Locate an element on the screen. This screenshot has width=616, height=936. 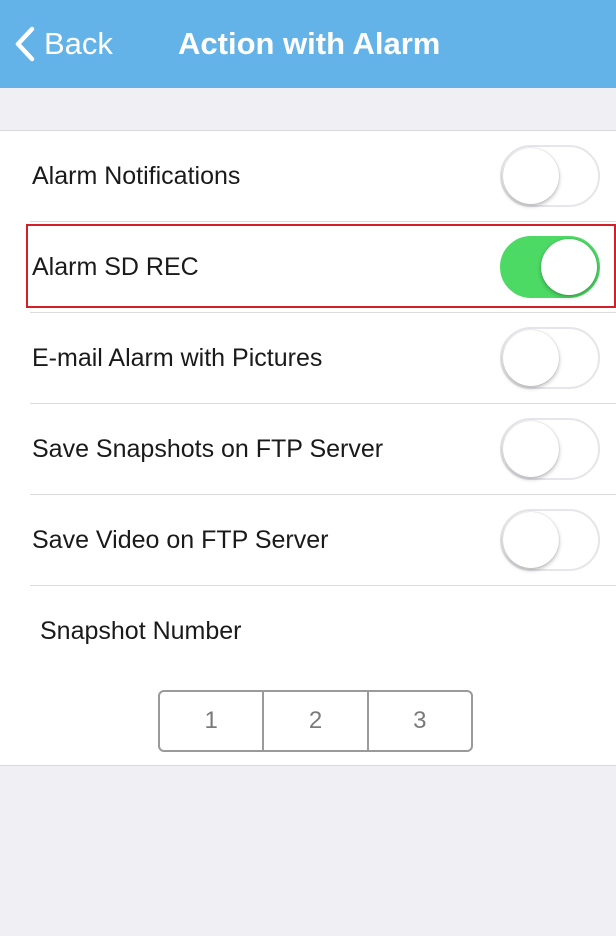
ftp-snapshots-toggle is located at coordinates (550, 449).